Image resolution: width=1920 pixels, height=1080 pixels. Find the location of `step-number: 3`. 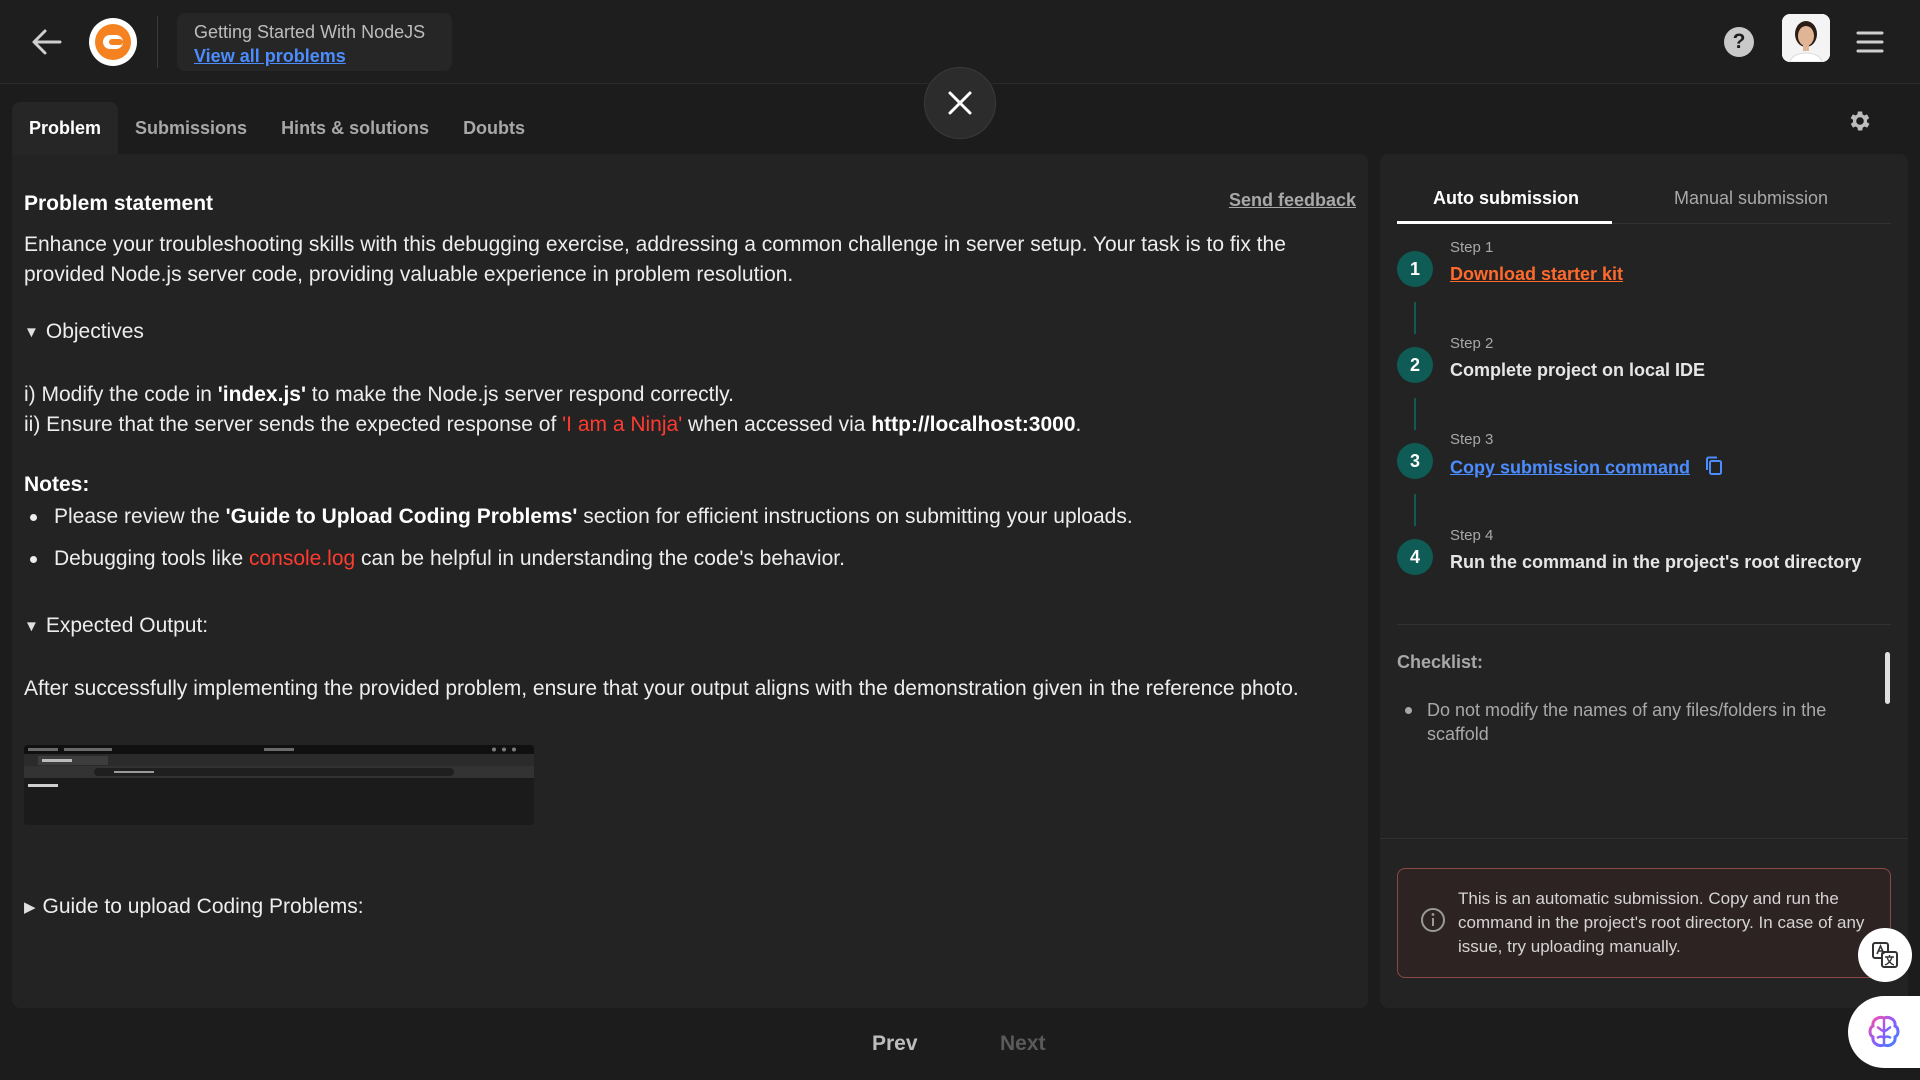

step-number: 3 is located at coordinates (1415, 461).